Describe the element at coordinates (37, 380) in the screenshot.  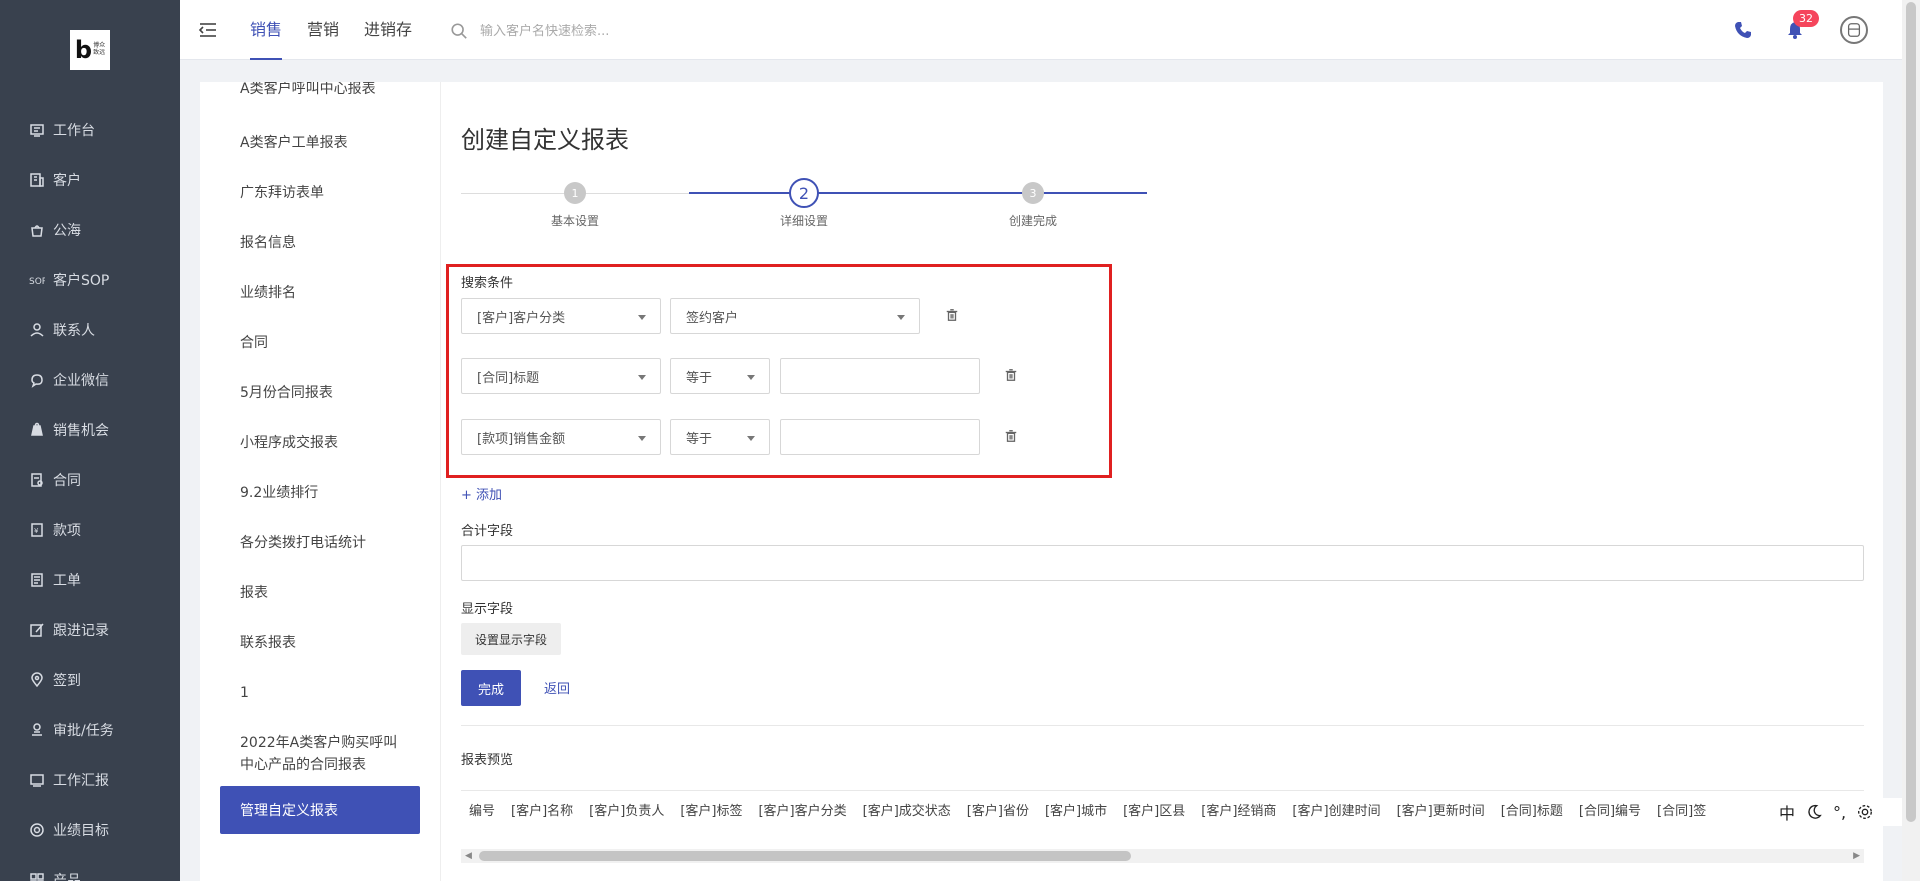
I see `wechat-icon` at that location.